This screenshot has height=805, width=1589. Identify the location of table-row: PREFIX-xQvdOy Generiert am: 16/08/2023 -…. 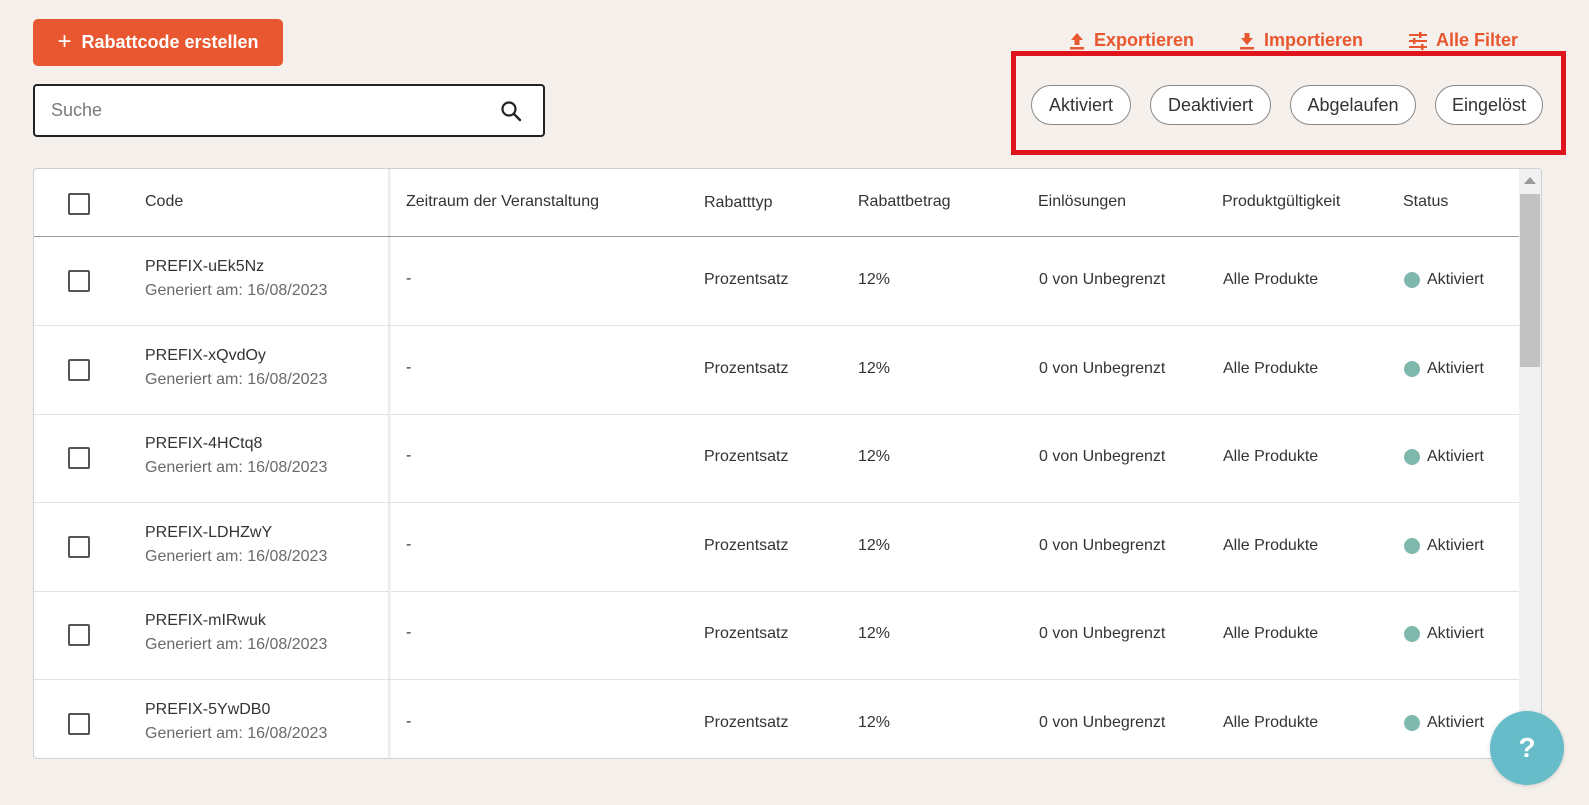
(777, 370).